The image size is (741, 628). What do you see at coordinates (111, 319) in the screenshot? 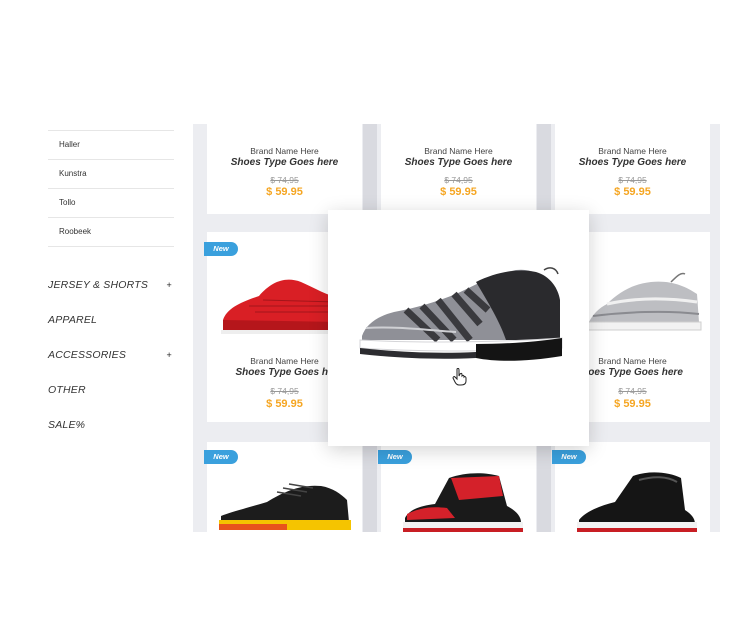
I see `category-apparel: APPAREL` at bounding box center [111, 319].